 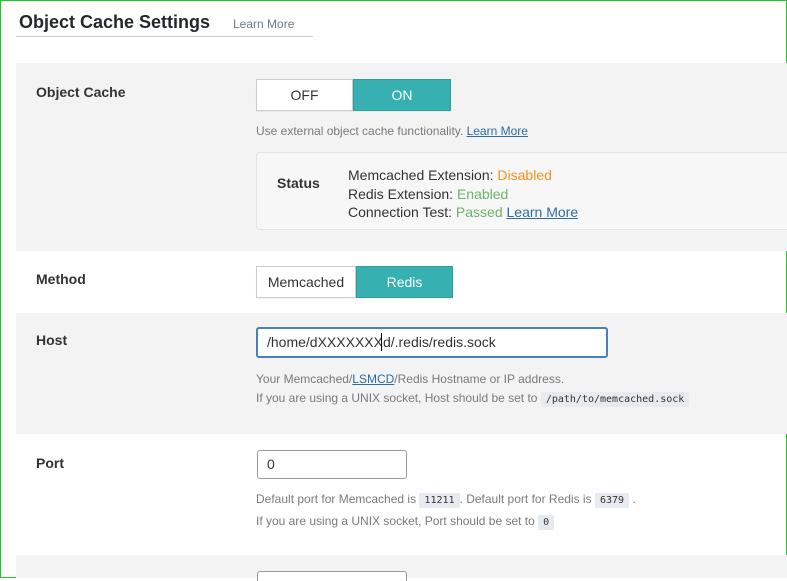 I want to click on host-input: /home/dXXXXXXXd/.redis/redis.sock, so click(x=432, y=342).